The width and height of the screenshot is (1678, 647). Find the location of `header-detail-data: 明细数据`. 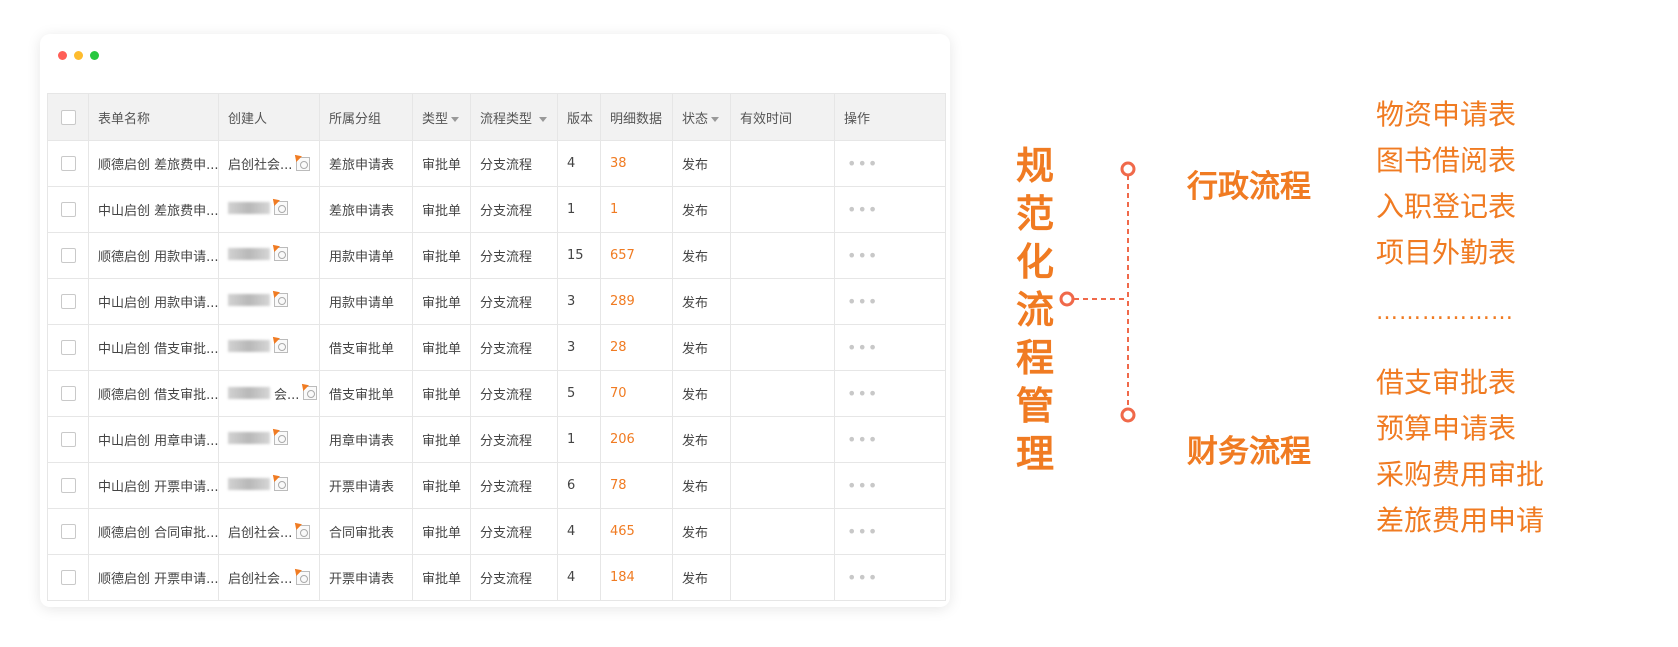

header-detail-data: 明细数据 is located at coordinates (636, 117).